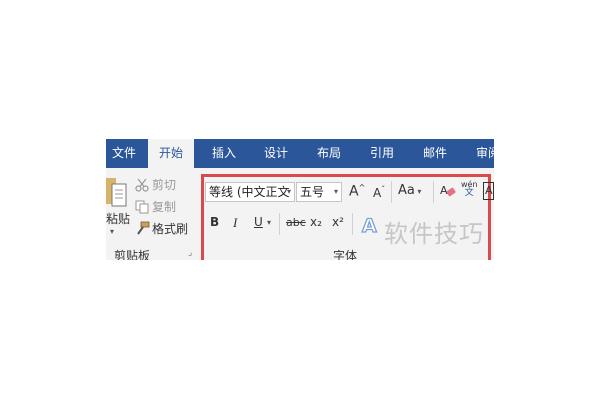  What do you see at coordinates (258, 222) in the screenshot?
I see `underline-button: U` at bounding box center [258, 222].